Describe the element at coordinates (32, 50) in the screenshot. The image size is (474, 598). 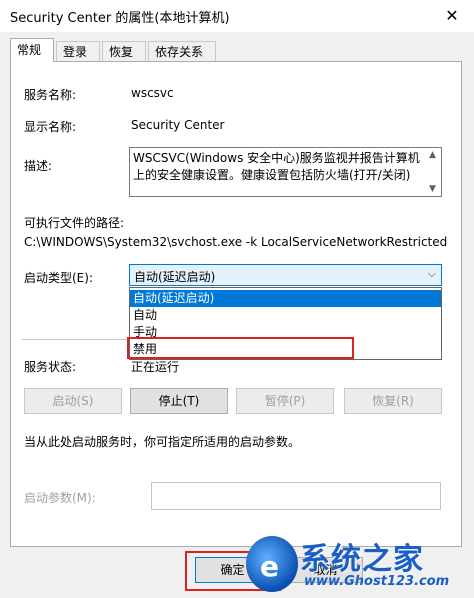
I see `tab-general: 常规` at that location.